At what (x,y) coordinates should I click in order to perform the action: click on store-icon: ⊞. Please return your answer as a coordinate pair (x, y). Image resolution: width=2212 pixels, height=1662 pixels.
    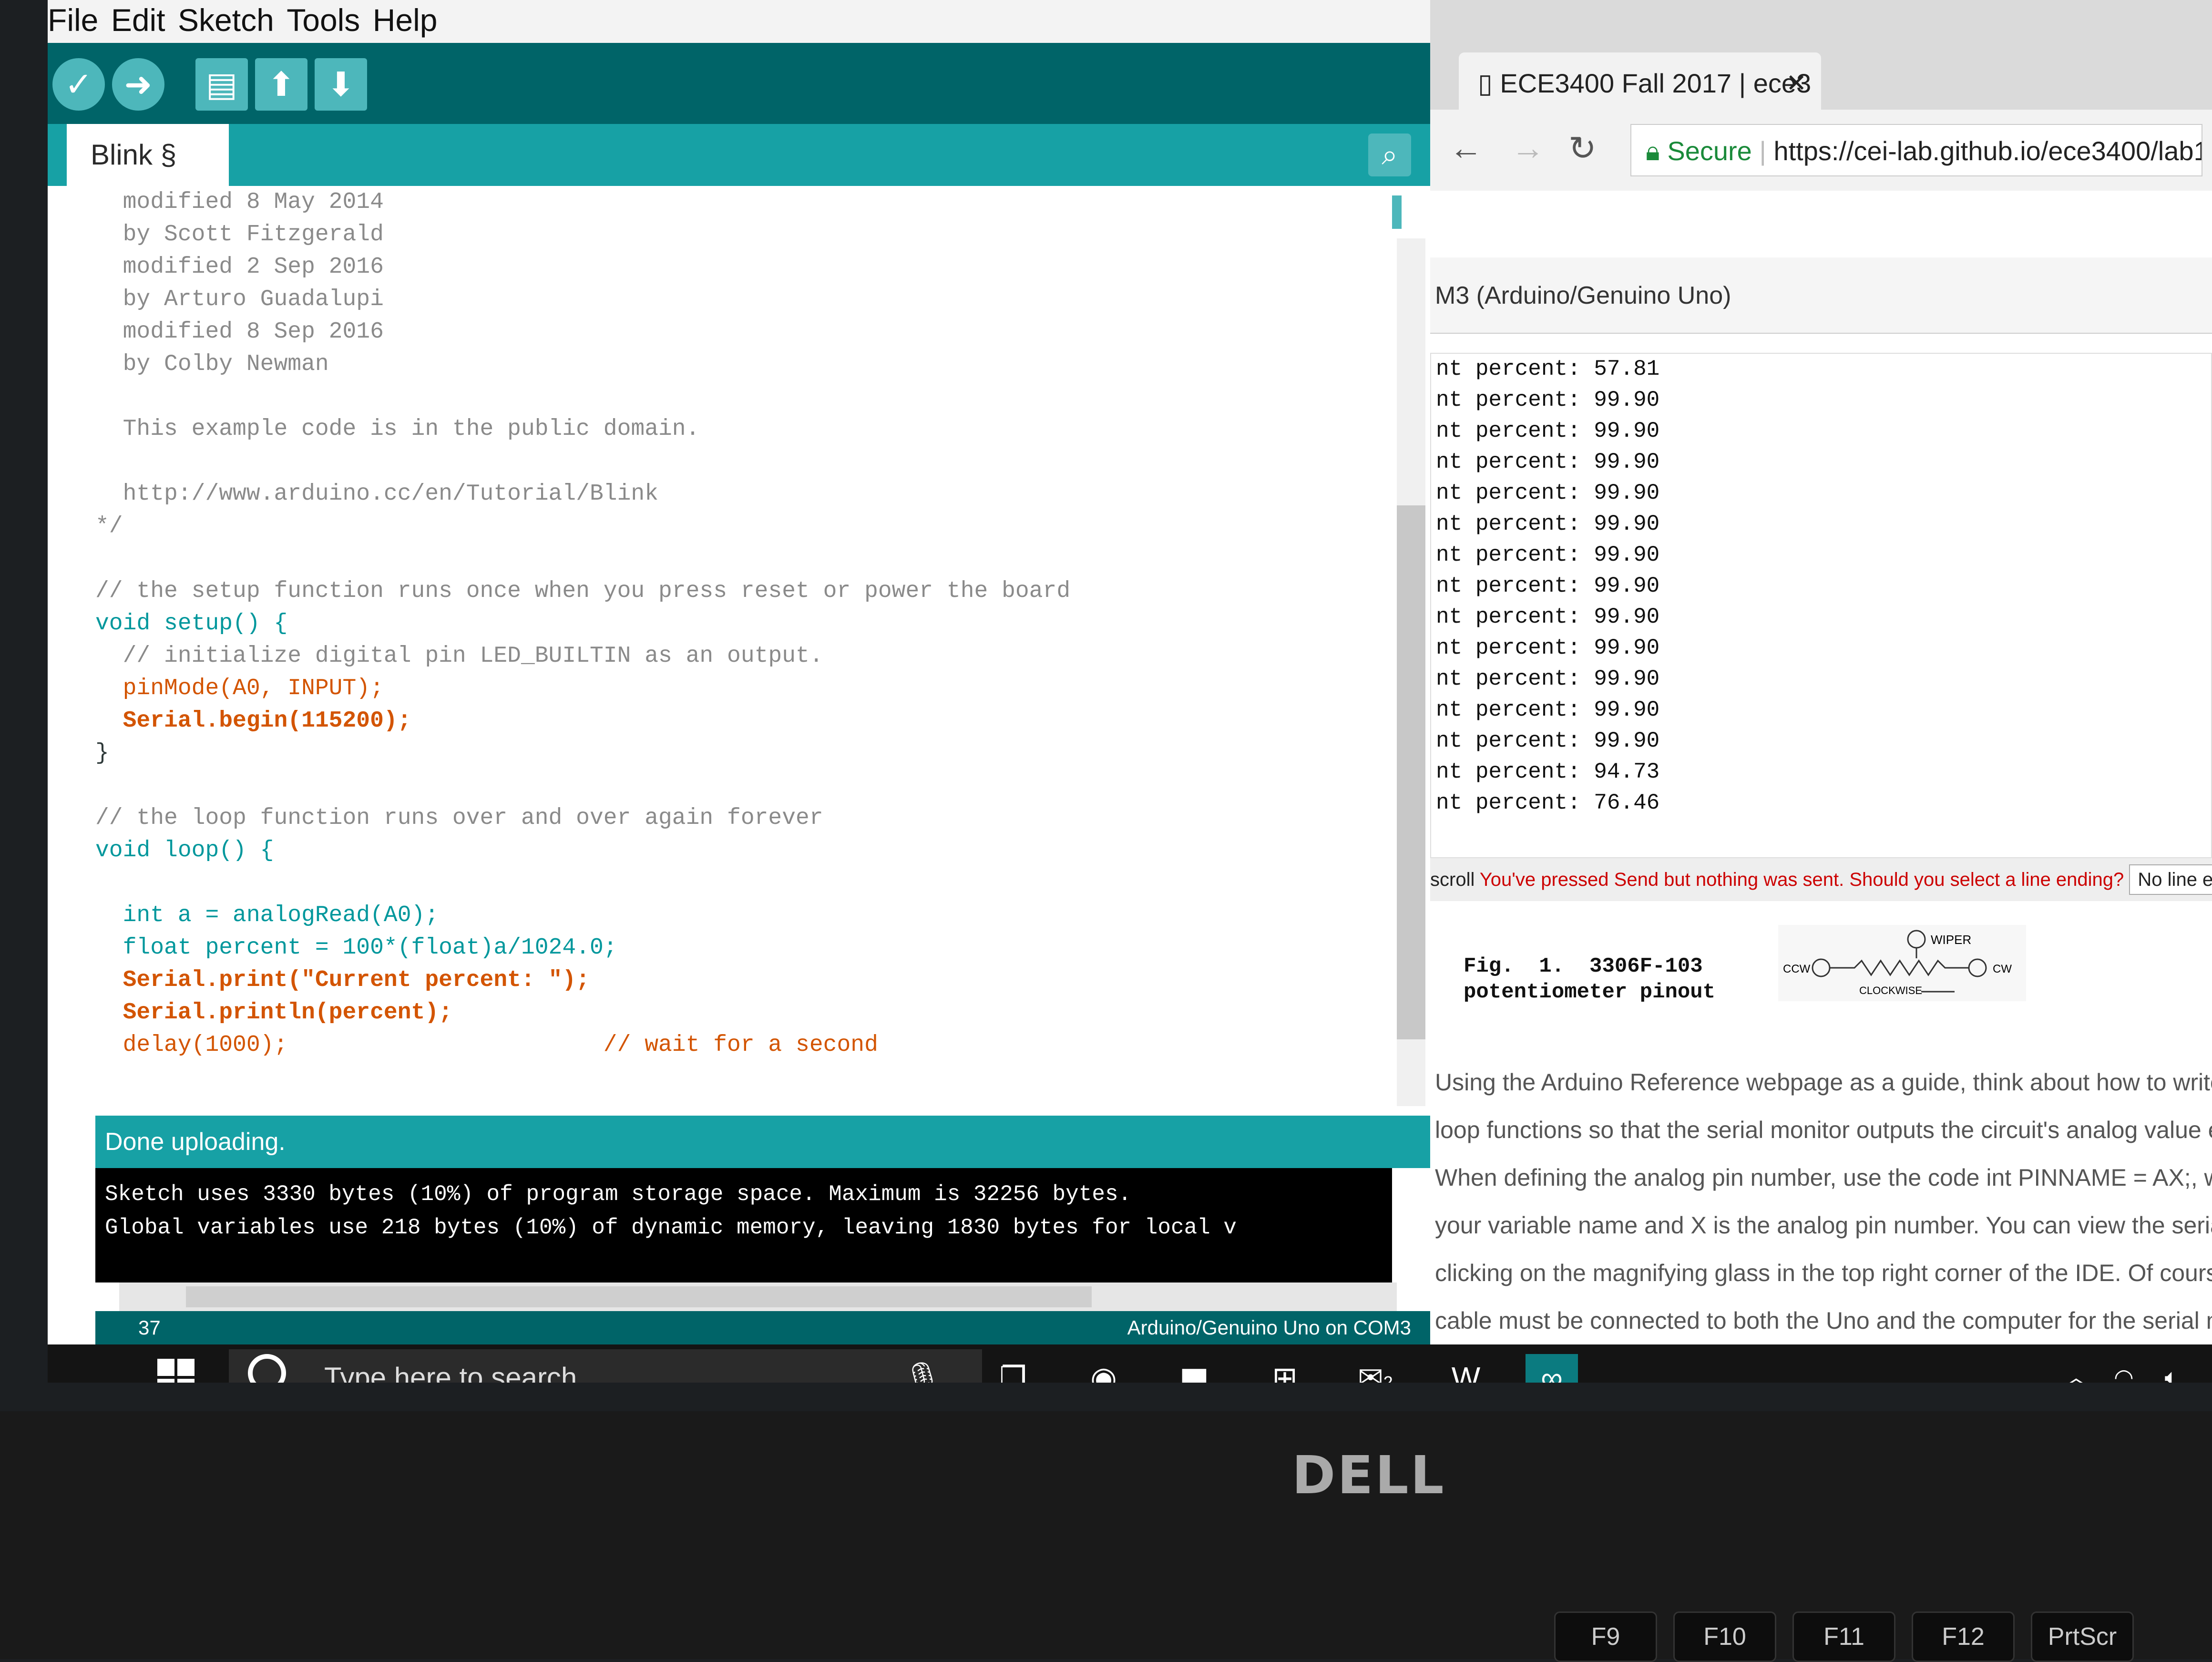
    Looking at the image, I should click on (1285, 1368).